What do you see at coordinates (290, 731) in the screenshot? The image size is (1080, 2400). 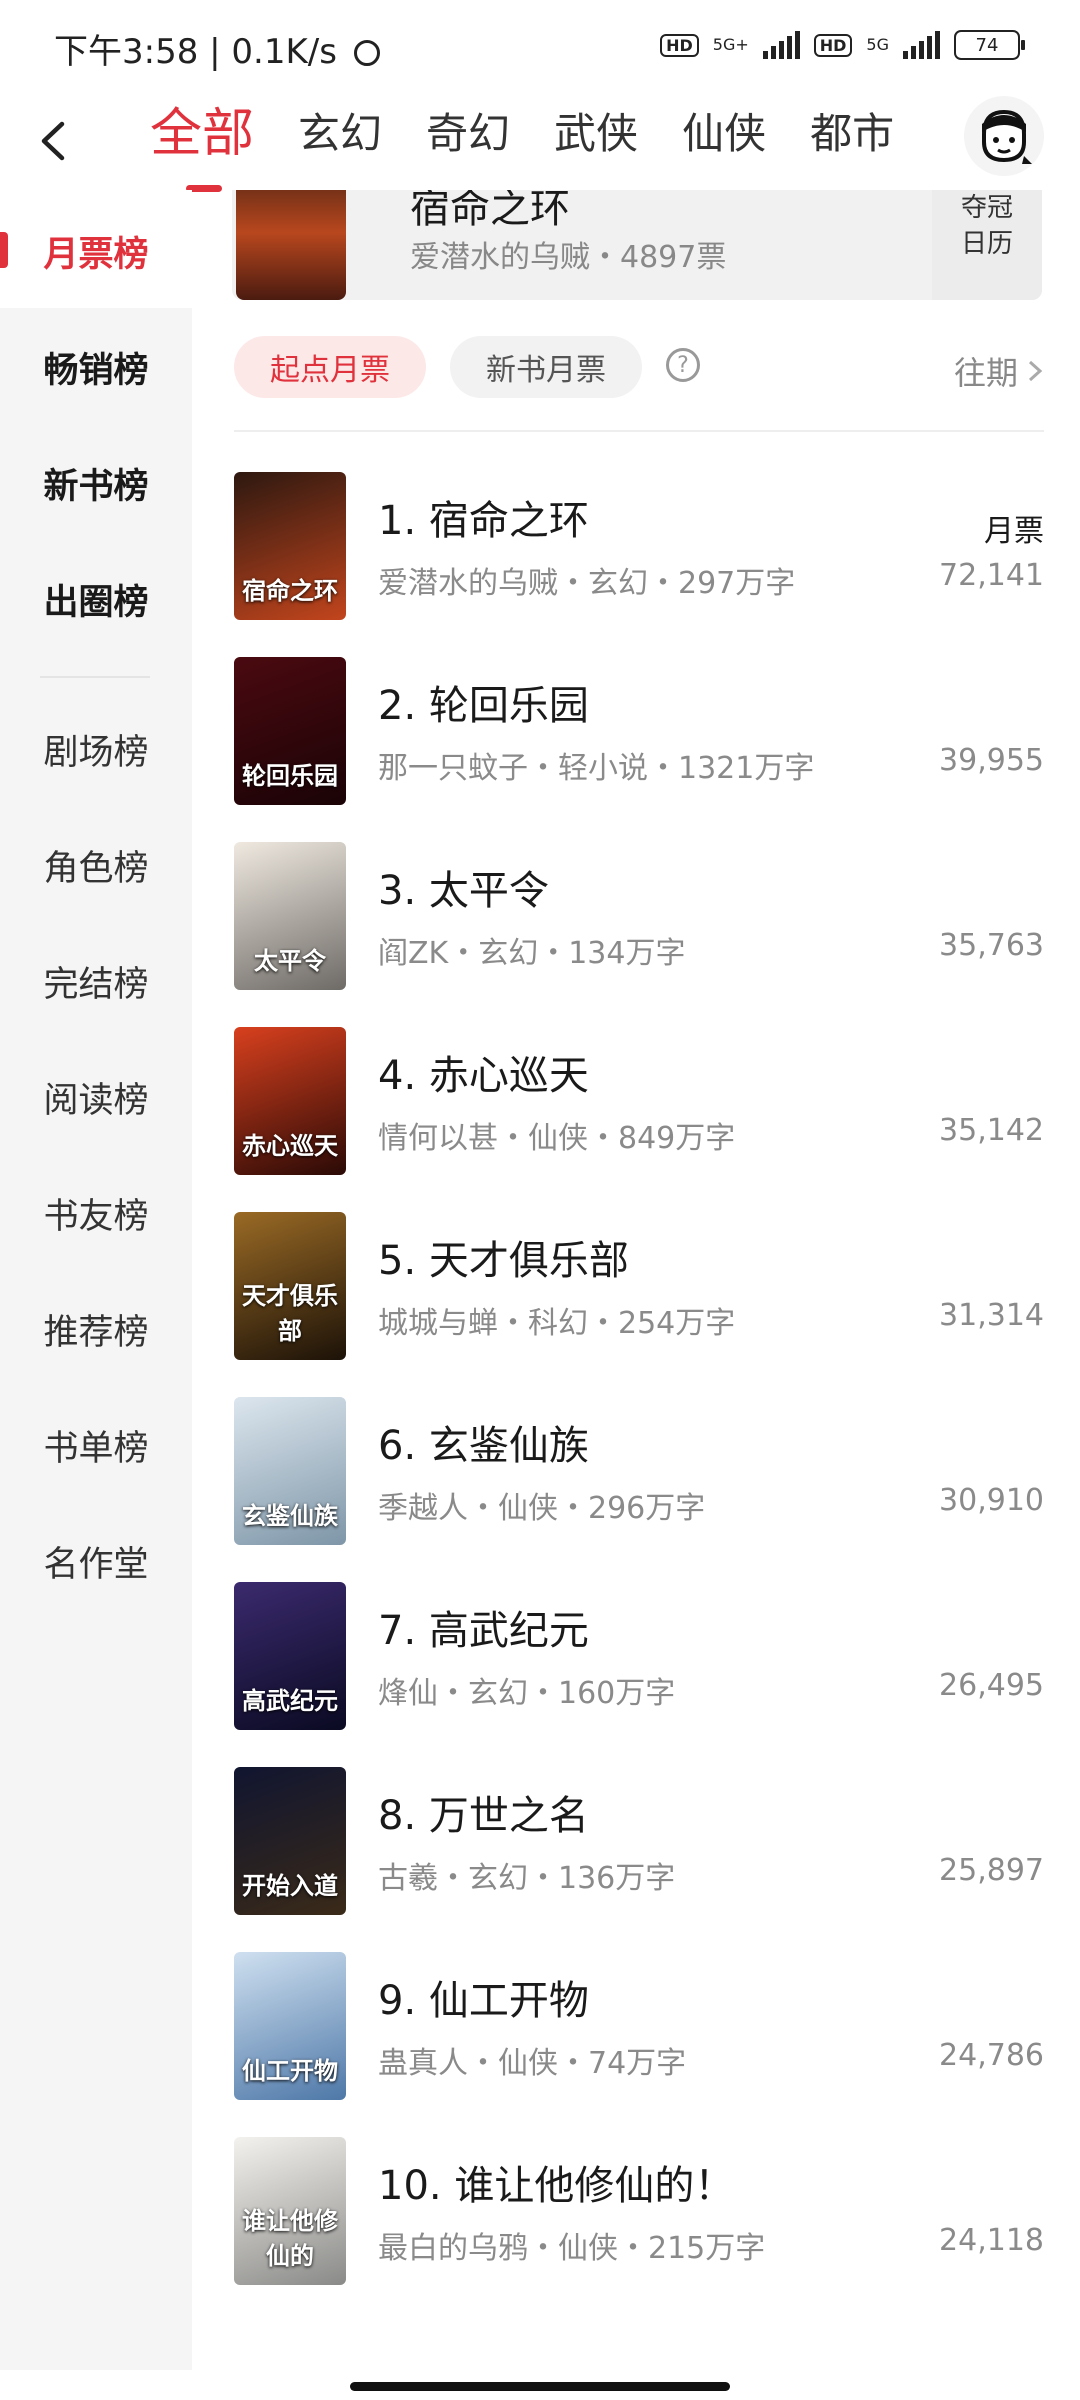 I see `book-cover: 轮回乐园` at bounding box center [290, 731].